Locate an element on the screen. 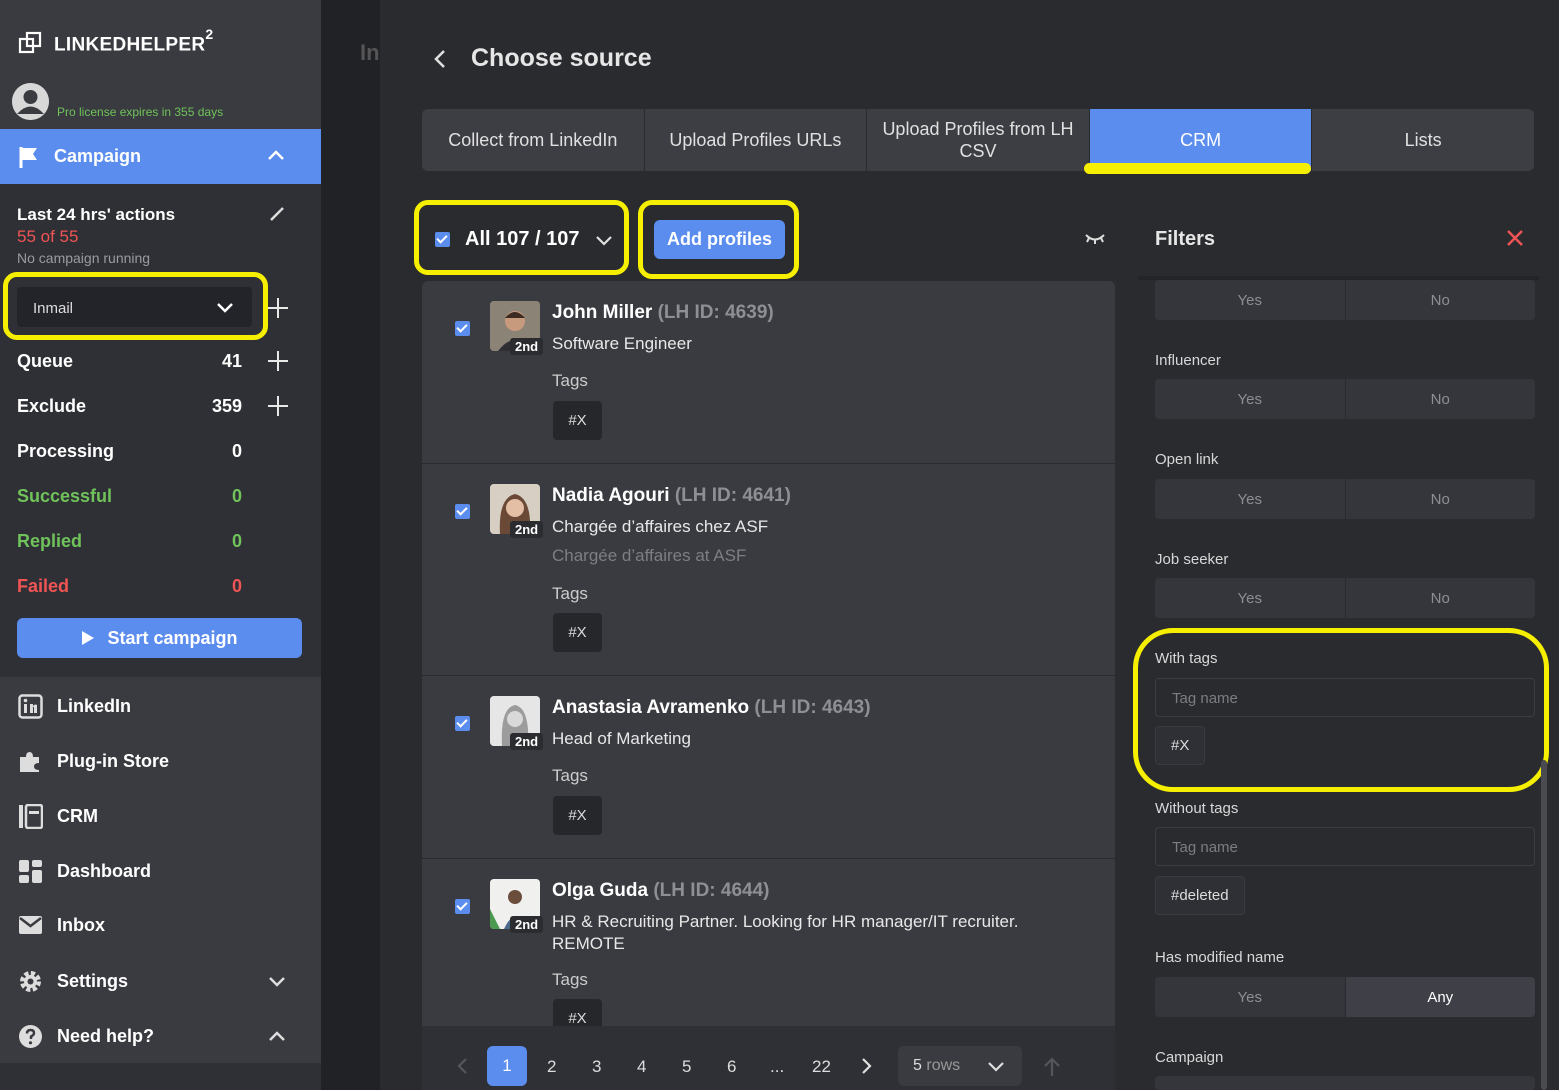  add-campaign-button is located at coordinates (278, 308).